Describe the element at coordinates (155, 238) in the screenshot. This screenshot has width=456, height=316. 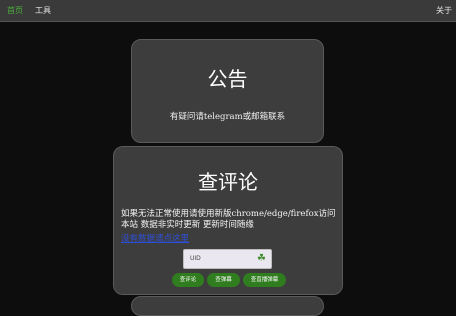
I see `no-data-link: 没有数据请点这里` at that location.